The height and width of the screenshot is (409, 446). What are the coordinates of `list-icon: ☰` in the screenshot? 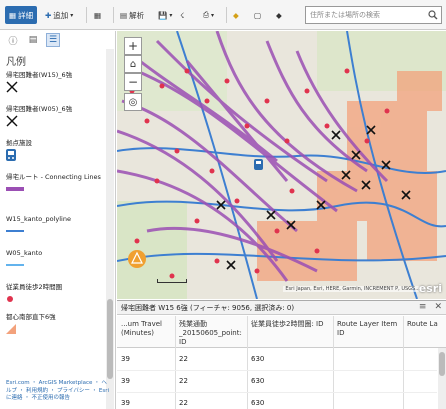 It's located at (53, 40).